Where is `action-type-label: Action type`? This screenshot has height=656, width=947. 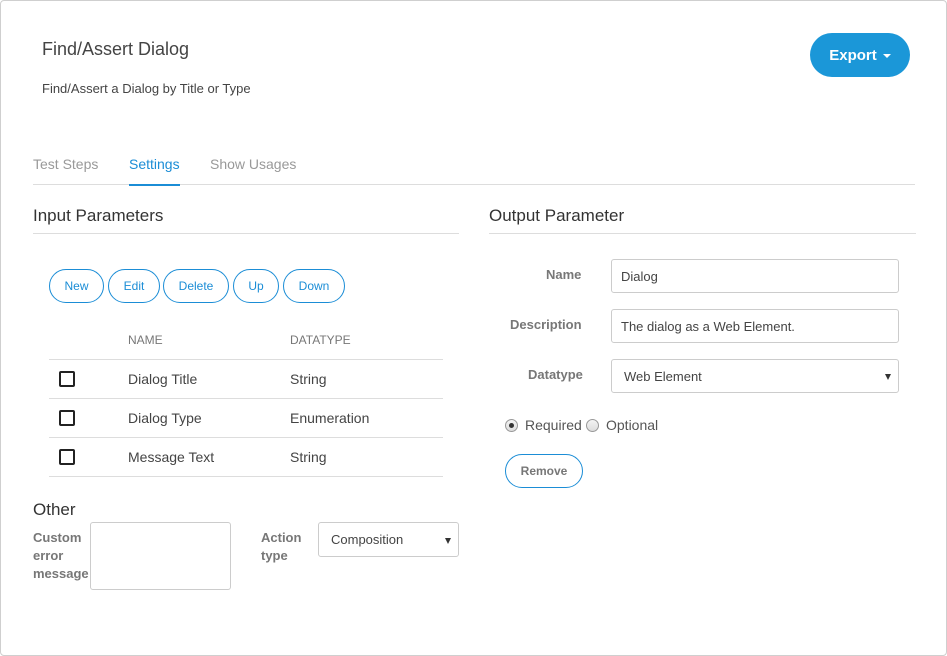 action-type-label: Action type is located at coordinates (281, 546).